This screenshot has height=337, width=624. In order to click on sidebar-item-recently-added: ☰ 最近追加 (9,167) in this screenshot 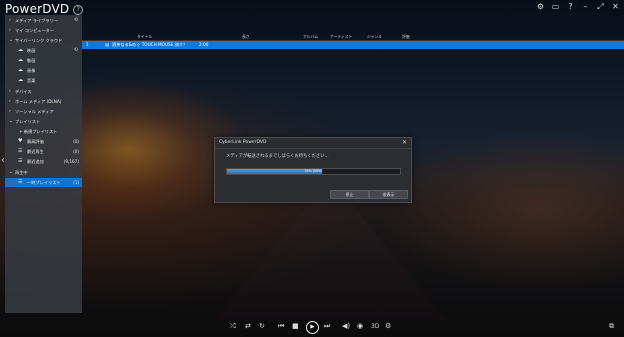, I will do `click(43, 161)`.